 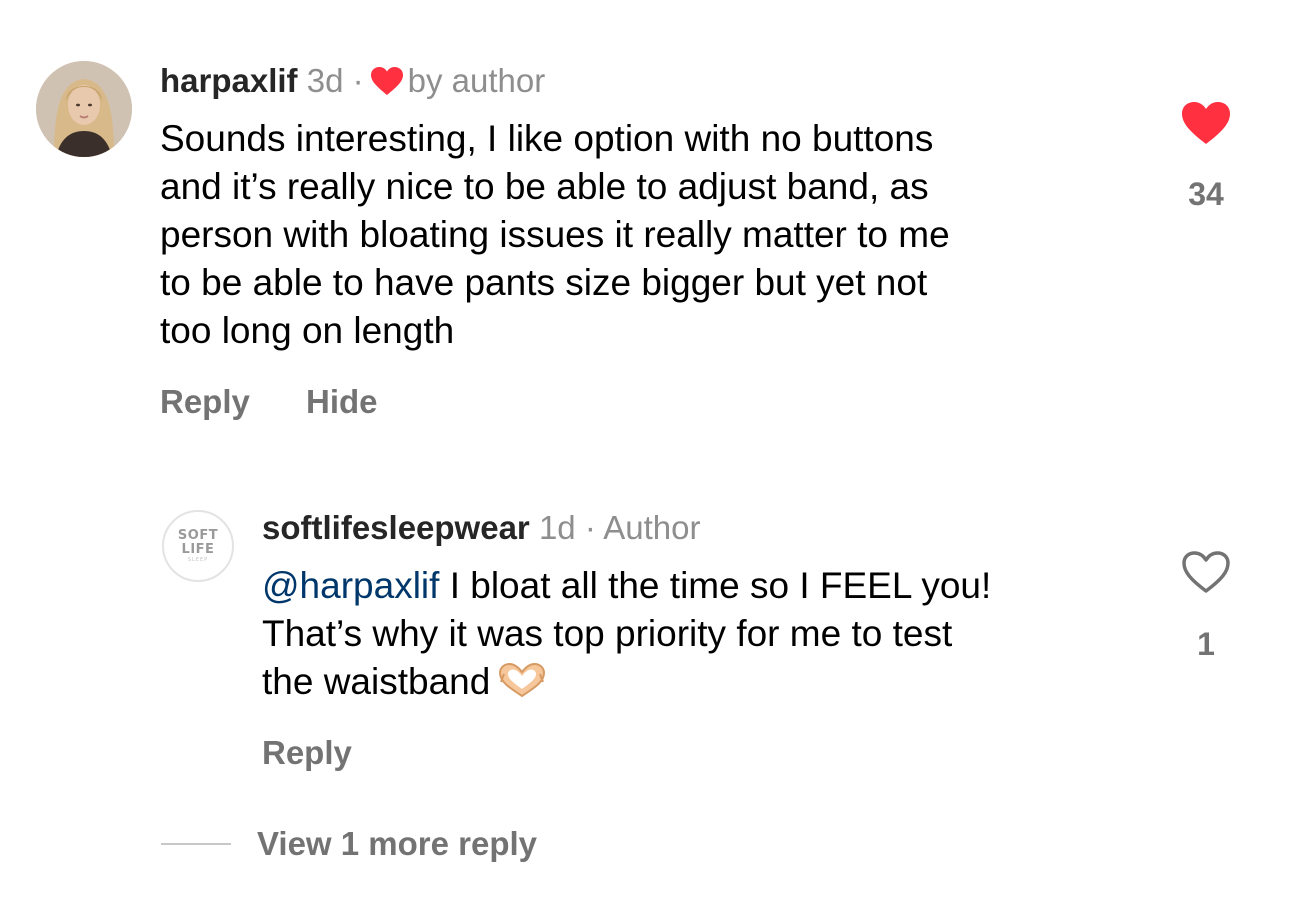 I want to click on like-count: 34, so click(x=1206, y=194).